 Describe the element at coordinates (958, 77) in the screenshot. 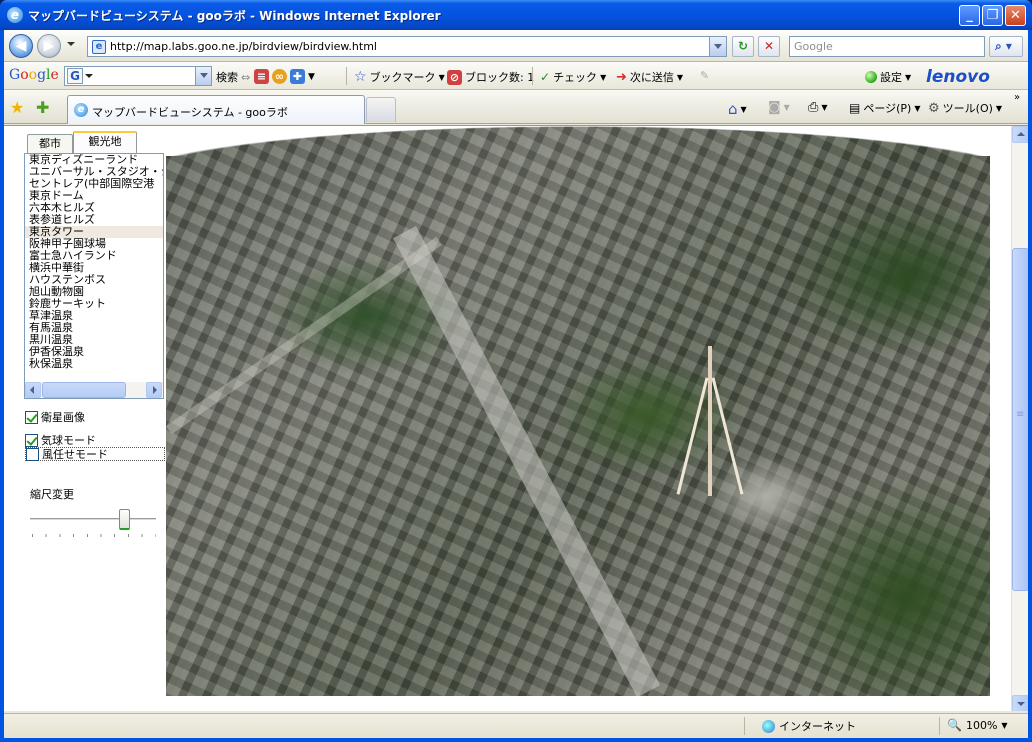

I see `lenovo-logo: lenovo` at that location.